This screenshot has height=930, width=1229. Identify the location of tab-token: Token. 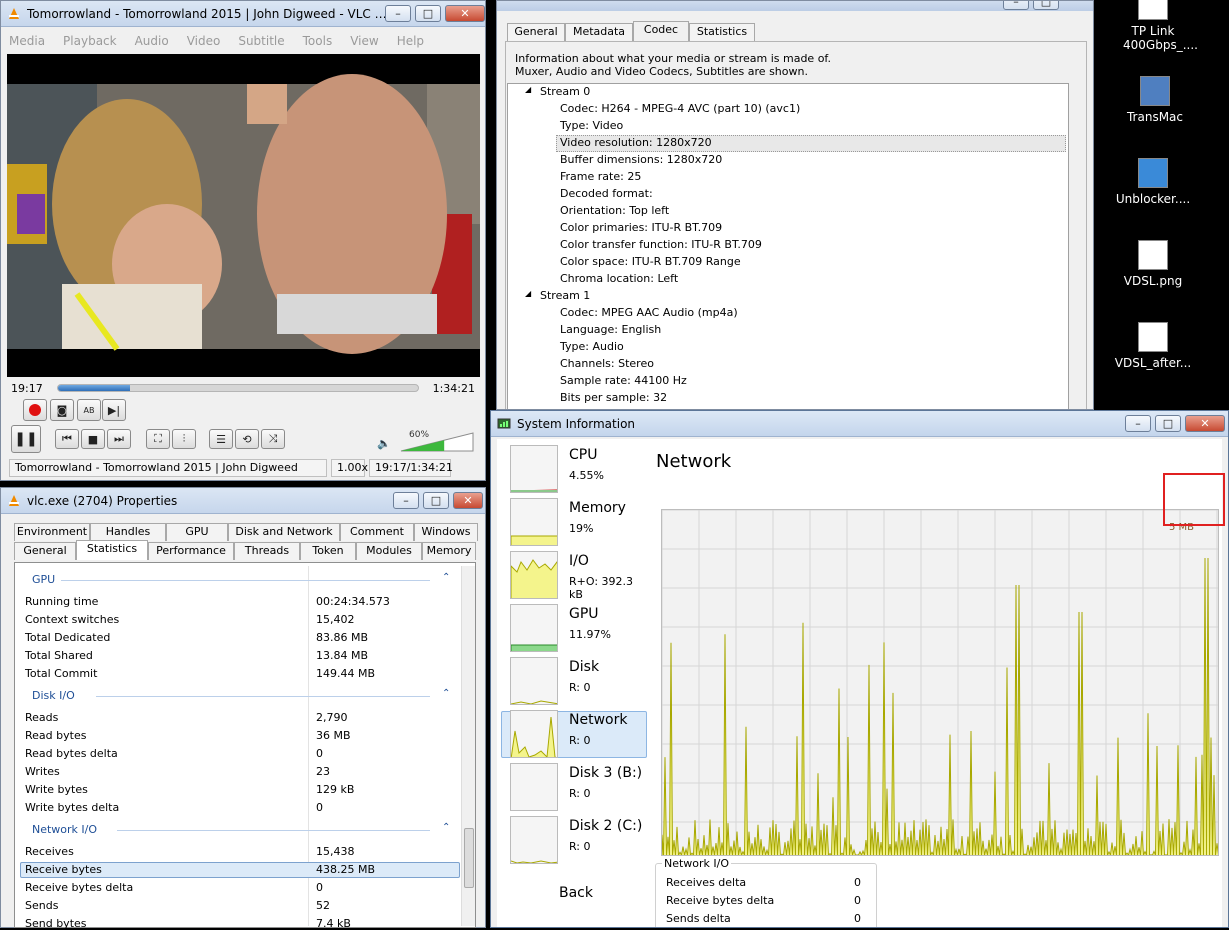
(328, 551).